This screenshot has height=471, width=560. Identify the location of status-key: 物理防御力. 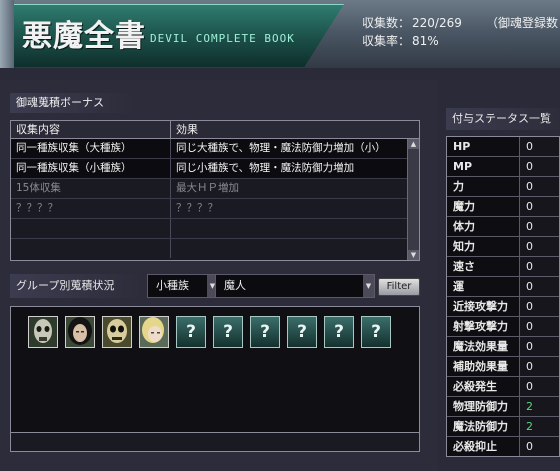
(483, 406).